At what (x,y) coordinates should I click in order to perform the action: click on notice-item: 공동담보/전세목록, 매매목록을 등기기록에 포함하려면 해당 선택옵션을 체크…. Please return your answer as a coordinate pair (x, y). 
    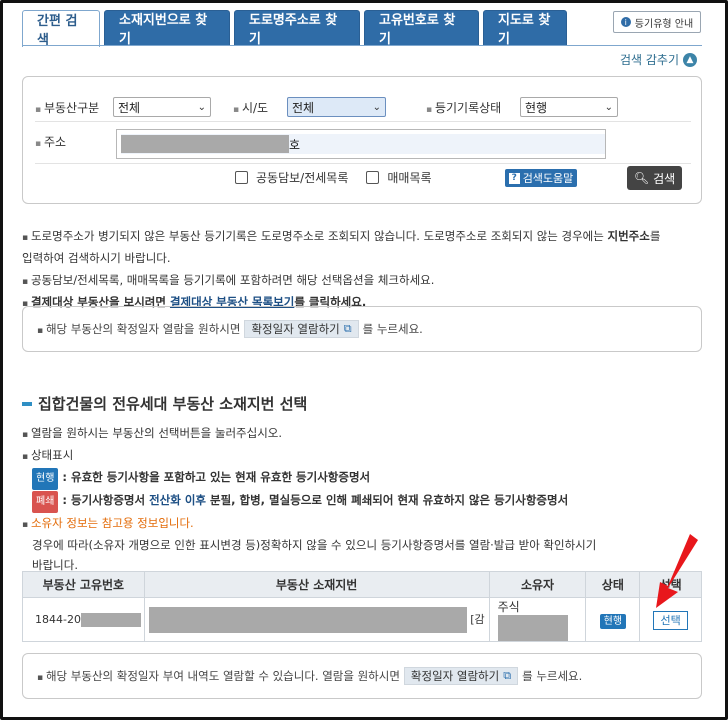
    Looking at the image, I should click on (362, 281).